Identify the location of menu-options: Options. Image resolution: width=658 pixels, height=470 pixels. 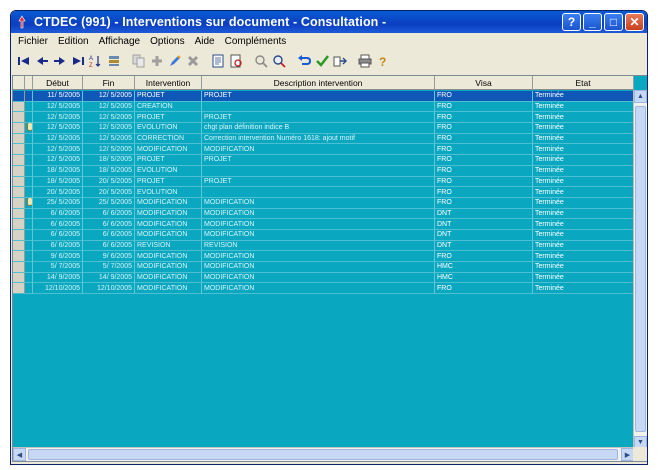
(167, 41).